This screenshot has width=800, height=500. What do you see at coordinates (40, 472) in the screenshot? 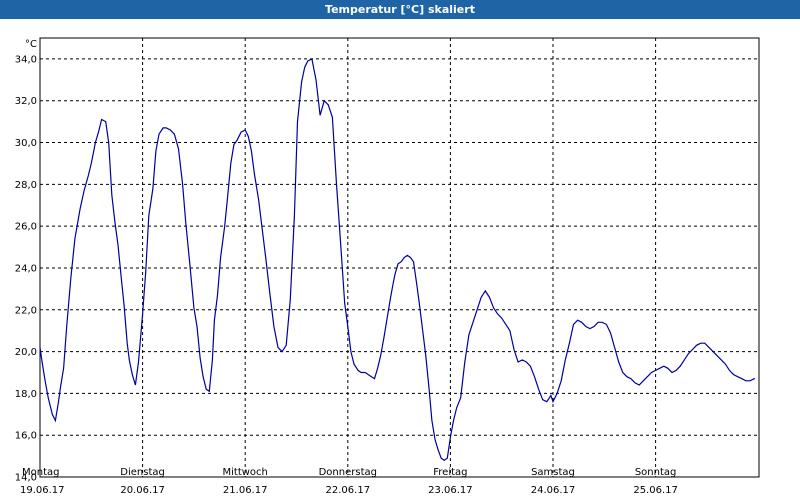
I see `x-day-name-label: Montag` at bounding box center [40, 472].